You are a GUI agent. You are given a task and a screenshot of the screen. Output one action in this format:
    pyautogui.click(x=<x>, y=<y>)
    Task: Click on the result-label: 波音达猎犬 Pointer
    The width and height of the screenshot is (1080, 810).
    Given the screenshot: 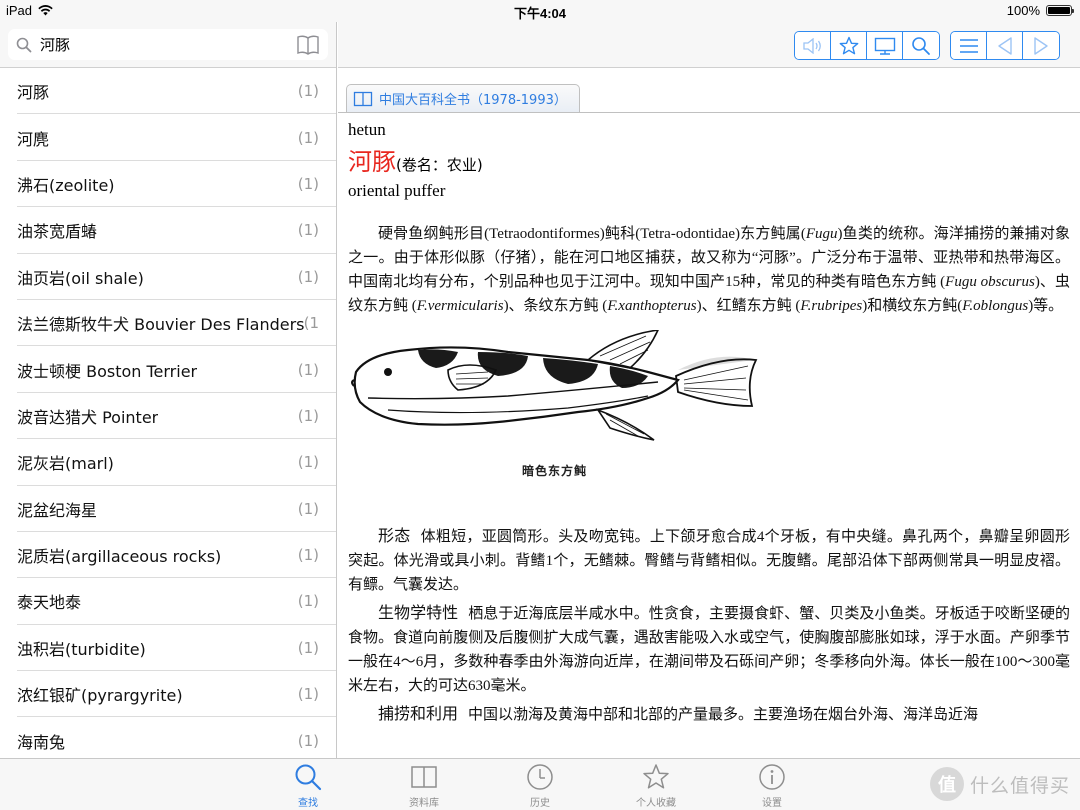 What is the action you would take?
    pyautogui.click(x=88, y=417)
    